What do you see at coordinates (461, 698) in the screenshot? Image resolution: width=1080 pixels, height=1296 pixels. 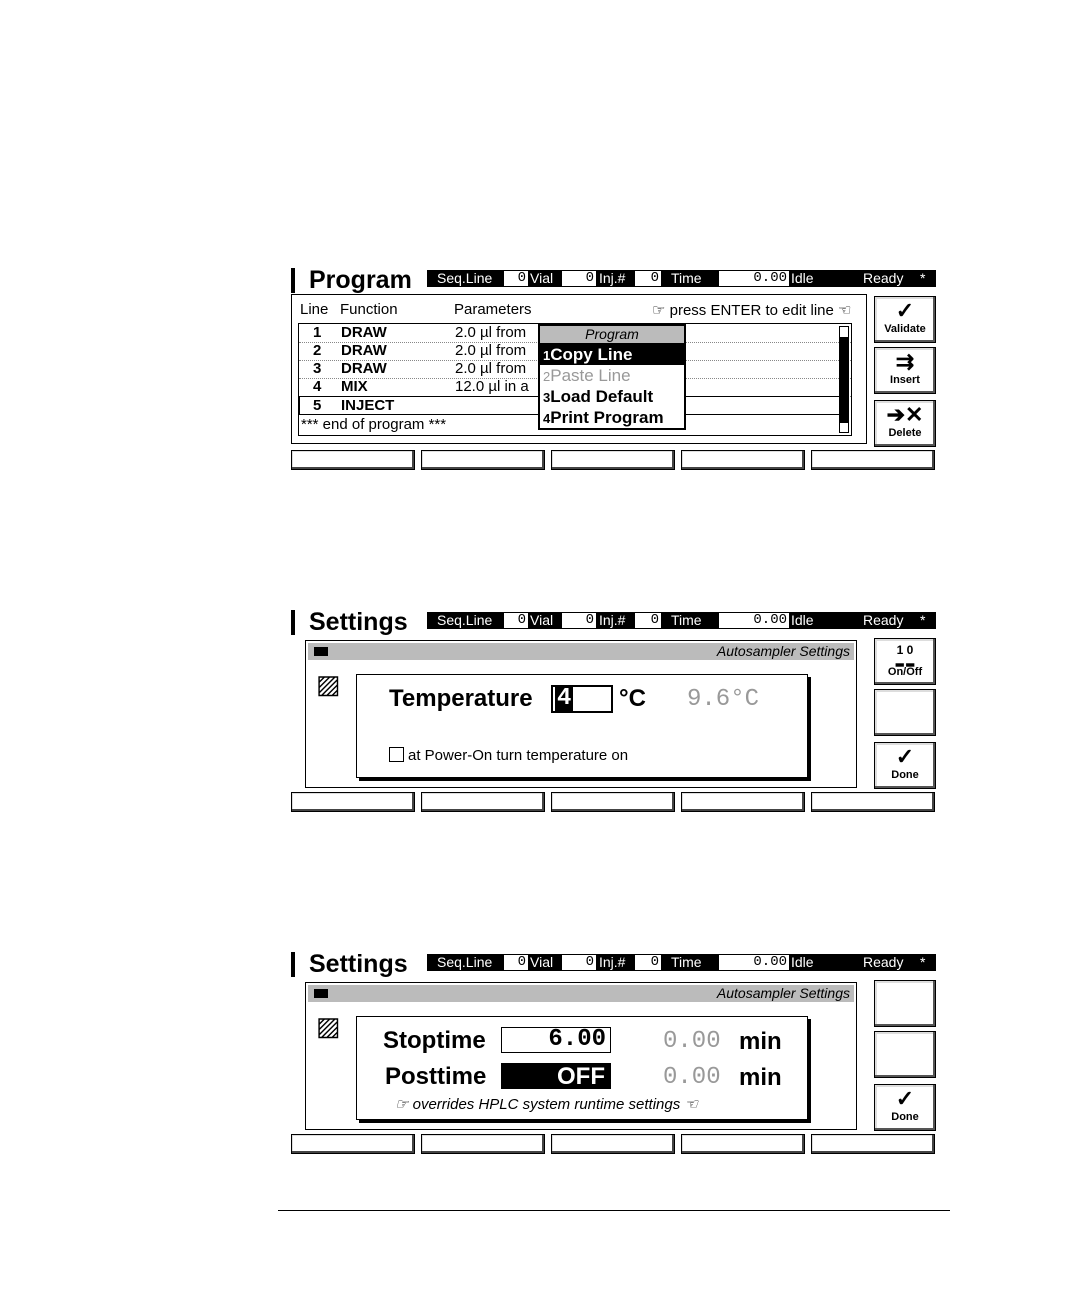 I see `temperature-label: Temperature` at bounding box center [461, 698].